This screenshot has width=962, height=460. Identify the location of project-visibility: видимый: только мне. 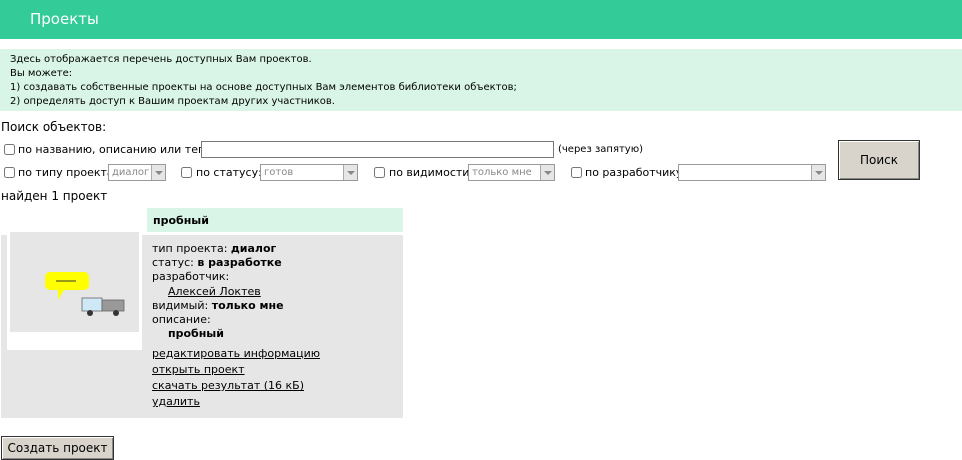
(218, 305).